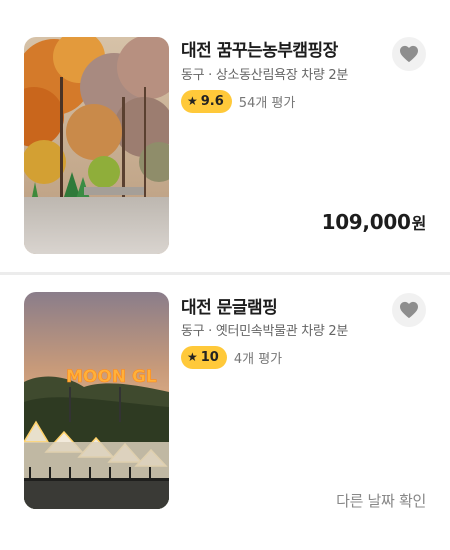 Image resolution: width=450 pixels, height=550 pixels. I want to click on price-unit: 원, so click(419, 223).